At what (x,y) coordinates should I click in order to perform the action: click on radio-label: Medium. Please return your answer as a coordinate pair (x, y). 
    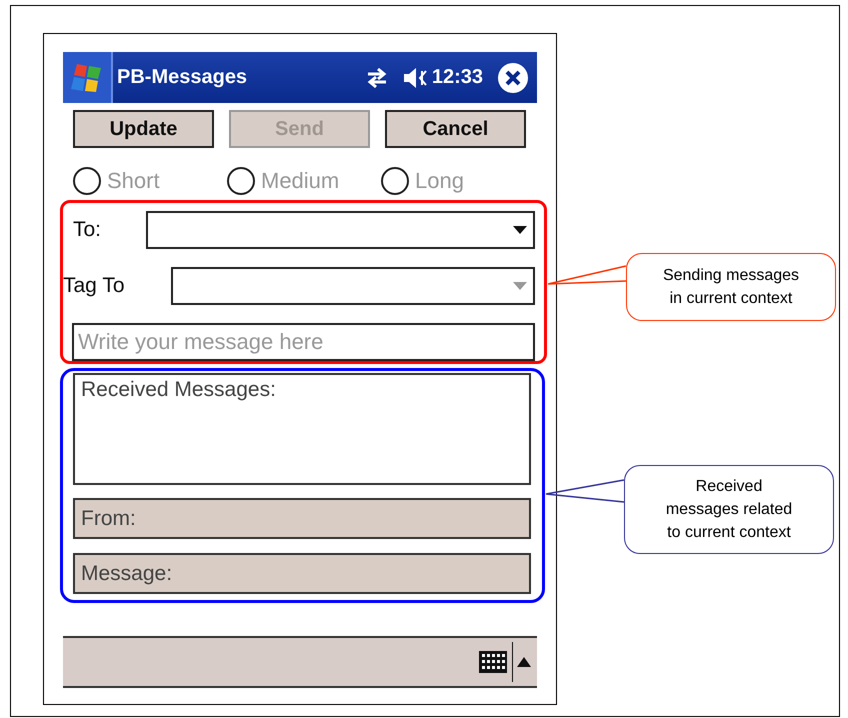
    Looking at the image, I should click on (300, 181).